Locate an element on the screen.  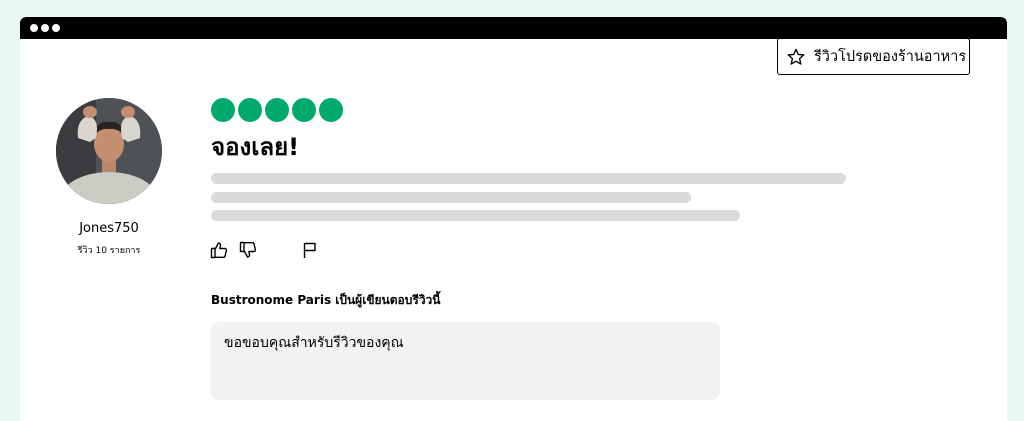
avatar-photo is located at coordinates (109, 151).